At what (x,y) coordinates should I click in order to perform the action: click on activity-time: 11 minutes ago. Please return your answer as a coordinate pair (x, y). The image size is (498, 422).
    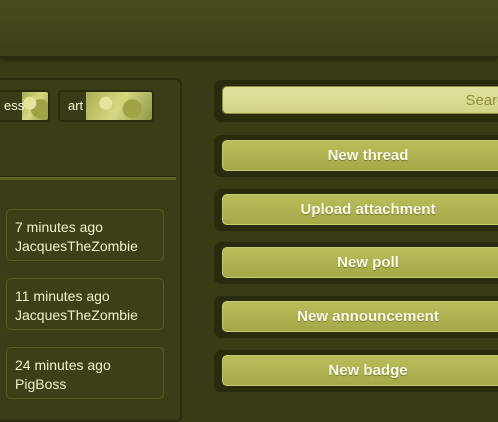
    Looking at the image, I should click on (62, 296).